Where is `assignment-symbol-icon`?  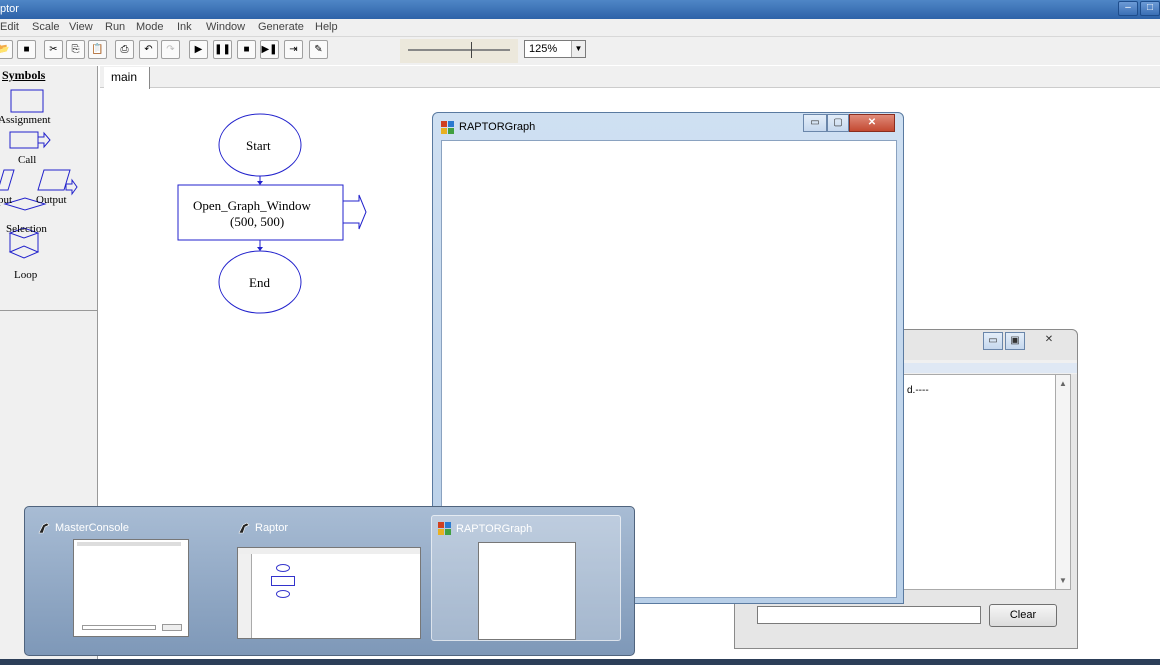
assignment-symbol-icon is located at coordinates (27, 101).